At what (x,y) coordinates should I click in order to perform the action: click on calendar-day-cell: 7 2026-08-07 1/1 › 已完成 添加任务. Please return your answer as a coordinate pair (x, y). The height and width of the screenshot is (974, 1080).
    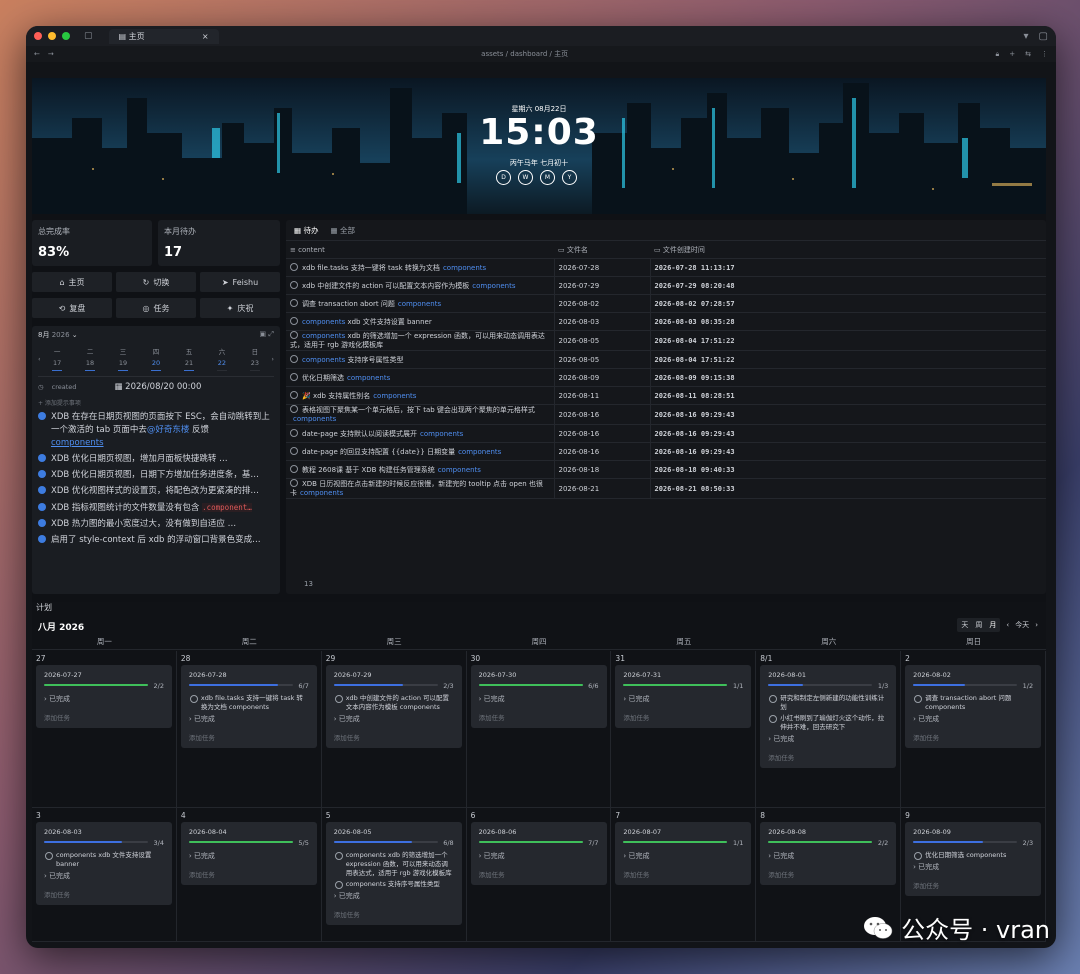
    Looking at the image, I should click on (684, 875).